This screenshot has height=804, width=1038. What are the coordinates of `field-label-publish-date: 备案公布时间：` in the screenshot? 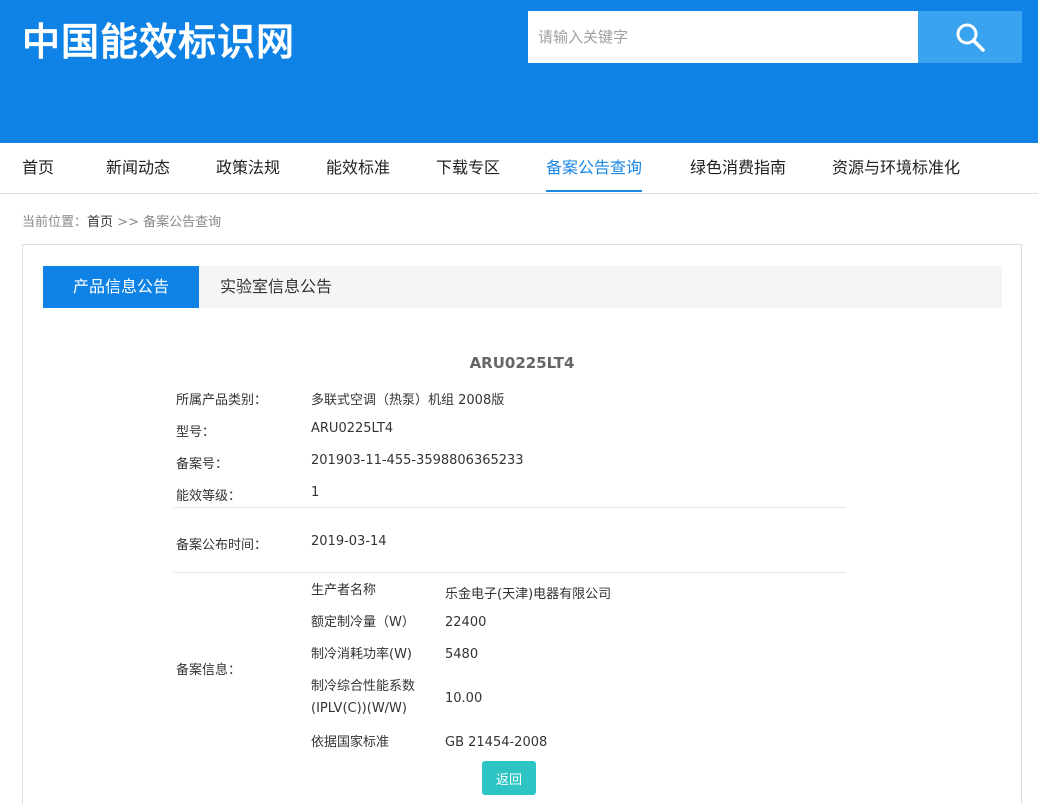 It's located at (222, 545).